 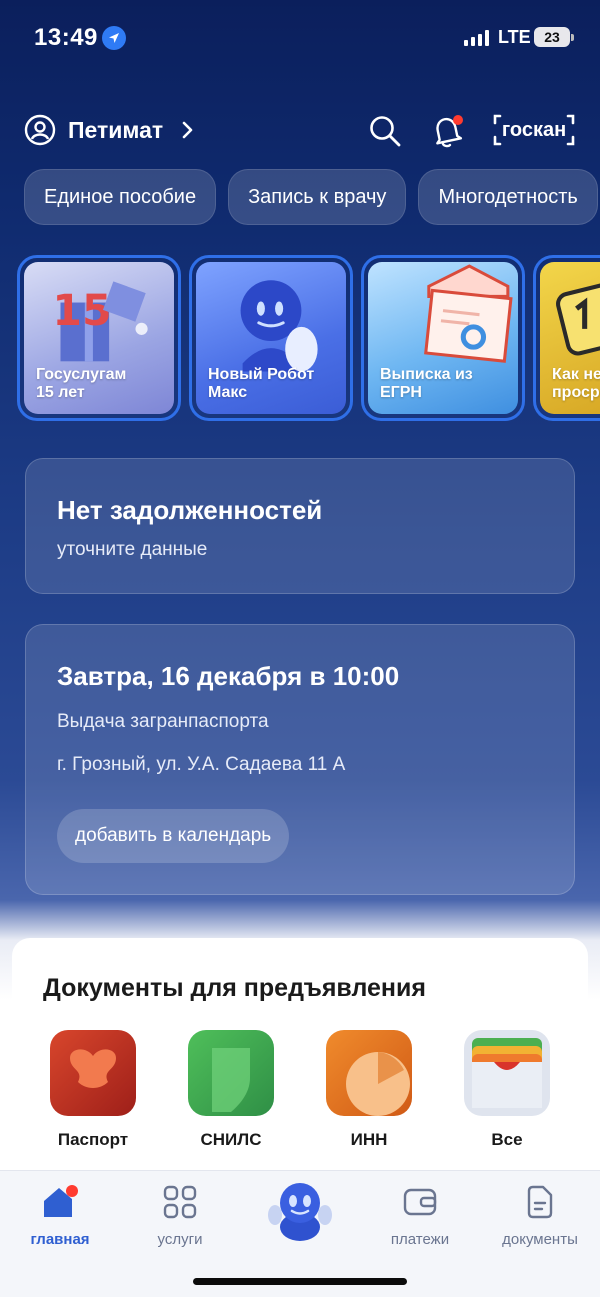 I want to click on chip-unified-benefit: Единое пособие, so click(x=120, y=197).